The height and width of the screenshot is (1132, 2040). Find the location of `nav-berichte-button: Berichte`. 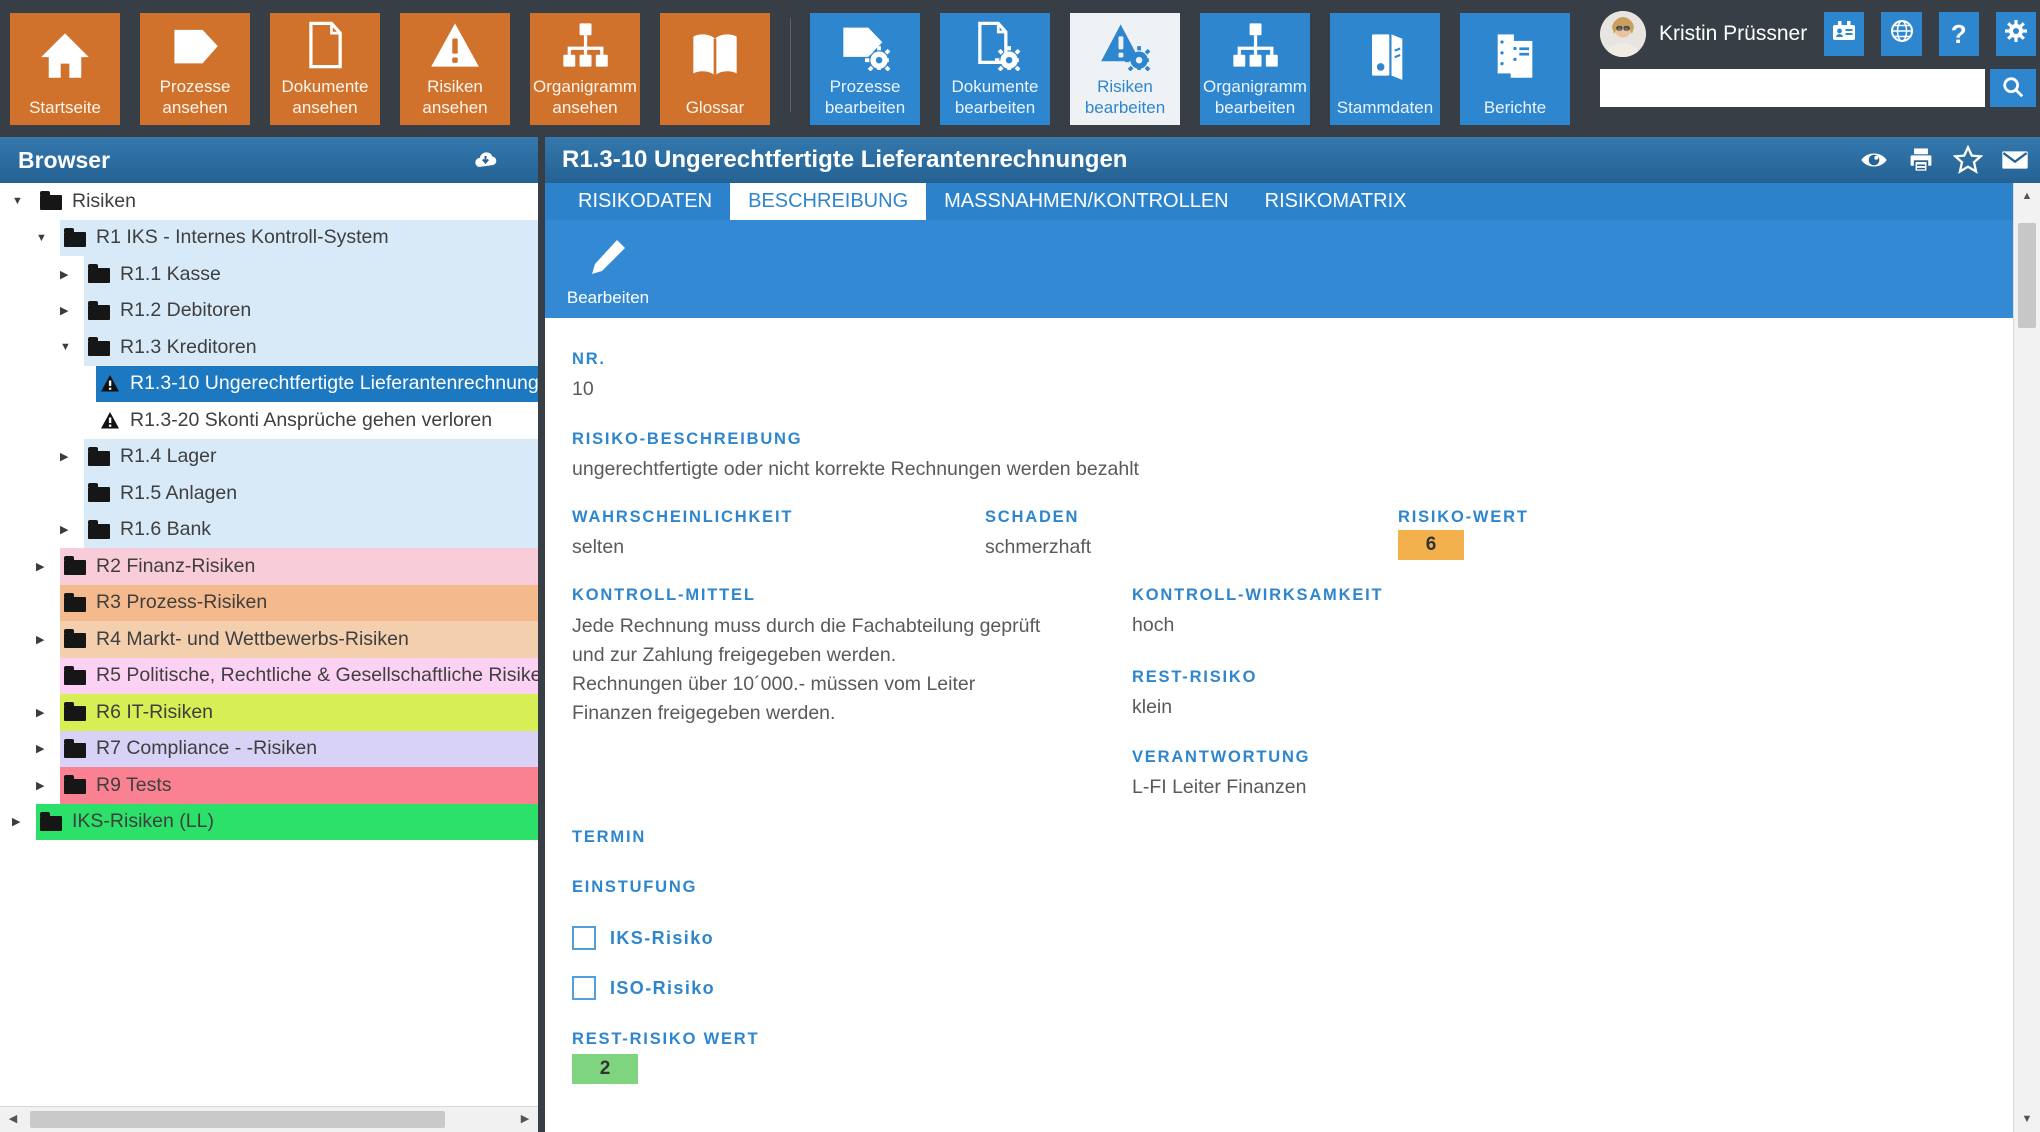

nav-berichte-button: Berichte is located at coordinates (1515, 69).